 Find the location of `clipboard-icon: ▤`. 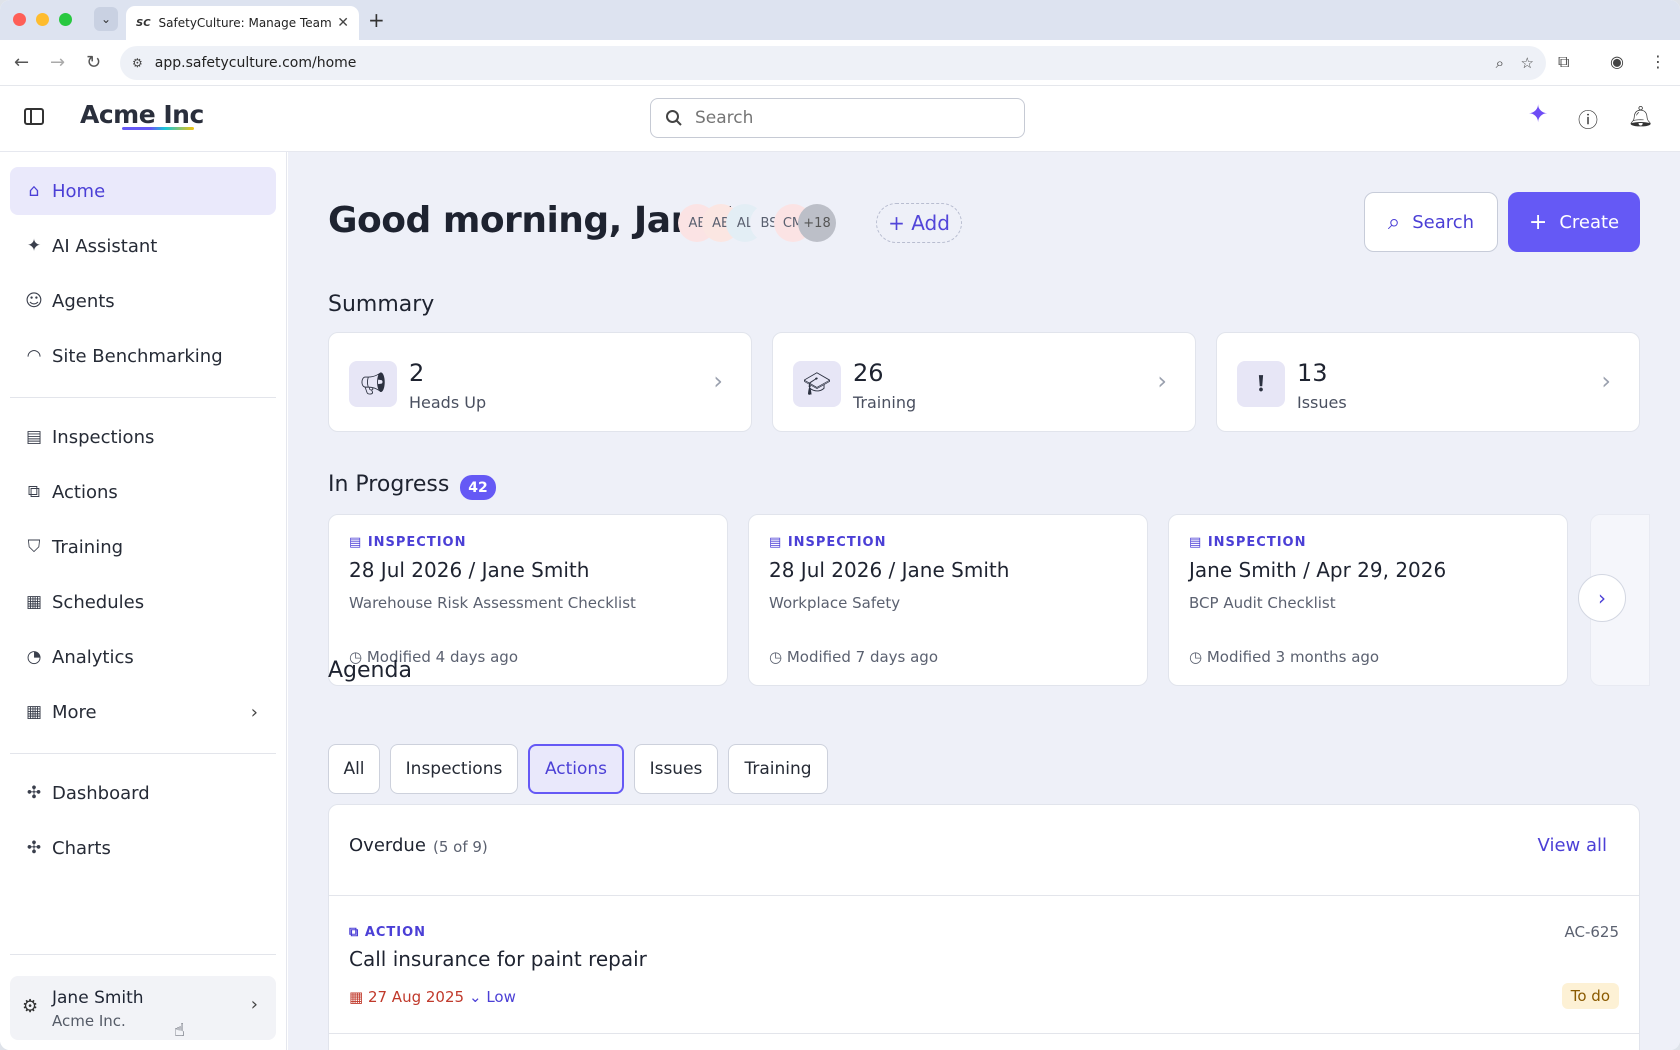

clipboard-icon: ▤ is located at coordinates (34, 437).